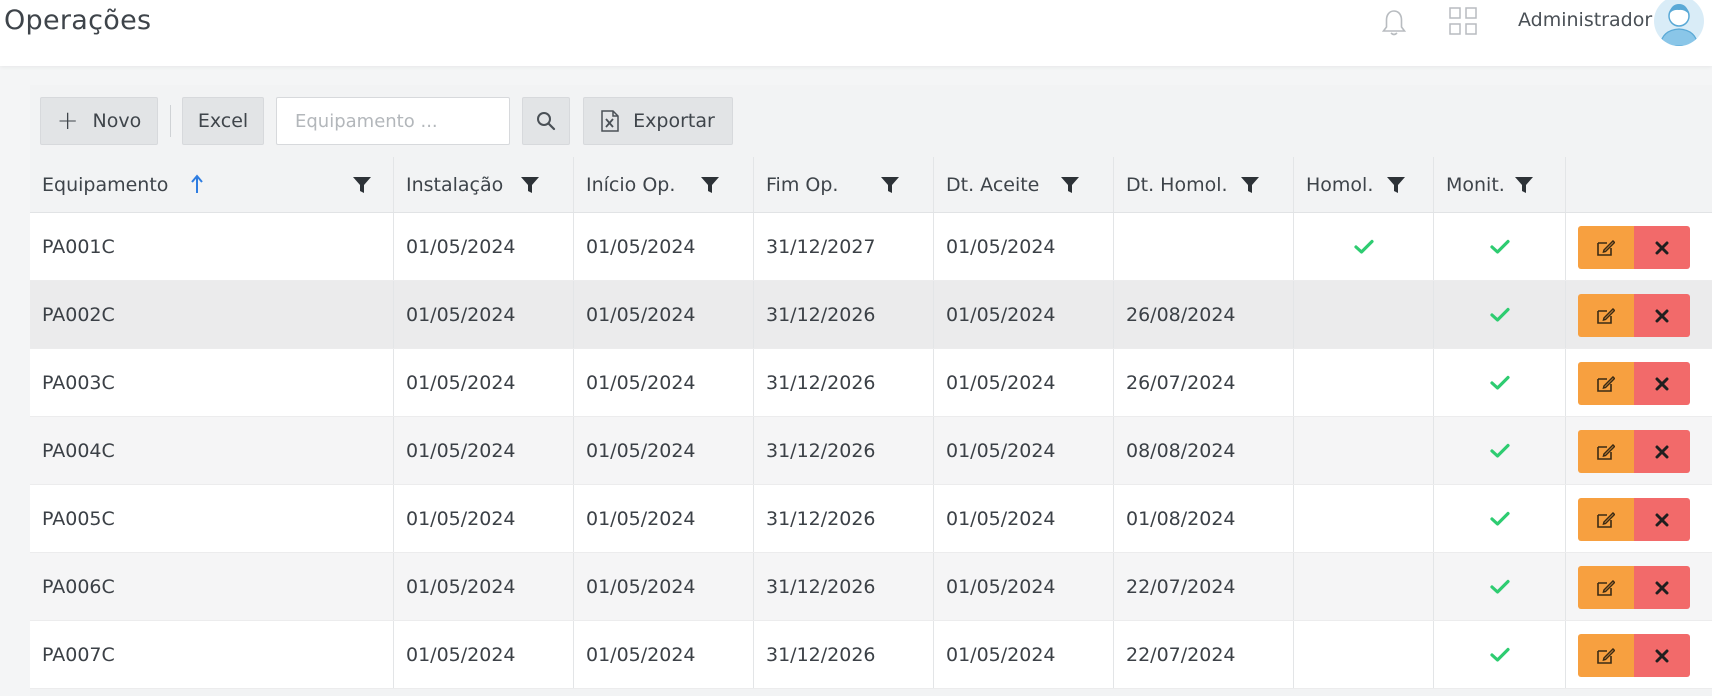 This screenshot has height=696, width=1712. Describe the element at coordinates (78, 20) in the screenshot. I see `page-title: Operações` at that location.